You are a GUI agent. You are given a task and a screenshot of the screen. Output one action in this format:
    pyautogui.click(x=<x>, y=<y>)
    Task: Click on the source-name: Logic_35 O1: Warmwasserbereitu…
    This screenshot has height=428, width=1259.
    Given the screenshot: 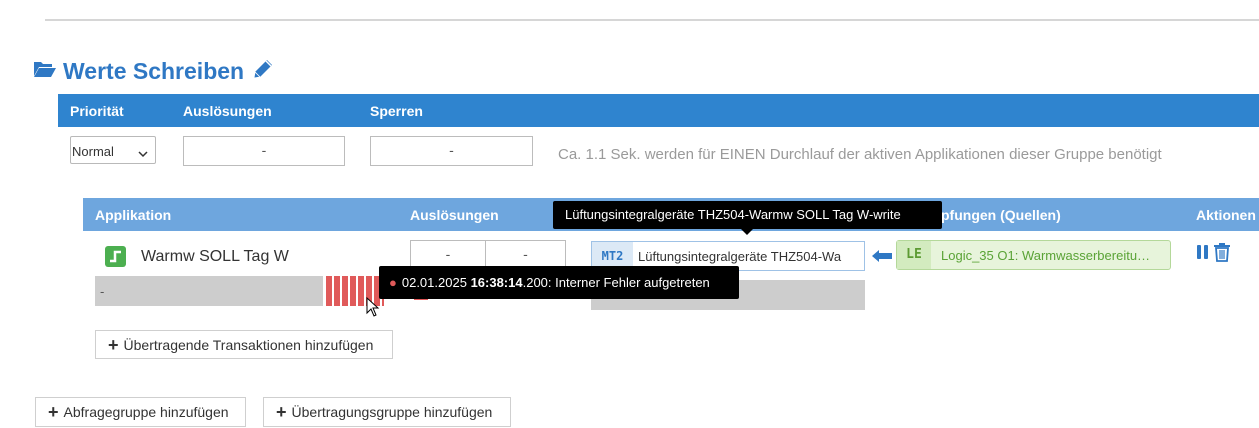 What is the action you would take?
    pyautogui.click(x=1046, y=255)
    